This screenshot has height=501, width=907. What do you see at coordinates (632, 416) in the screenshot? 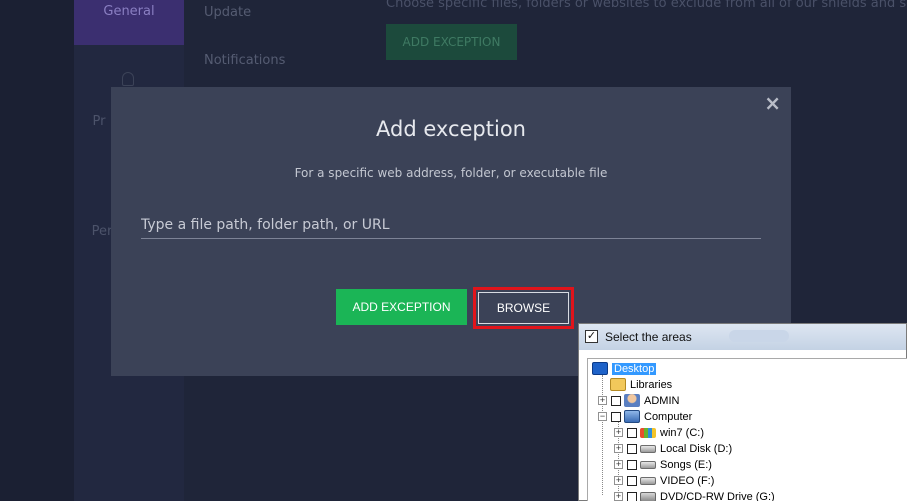
I see `computer-icon` at bounding box center [632, 416].